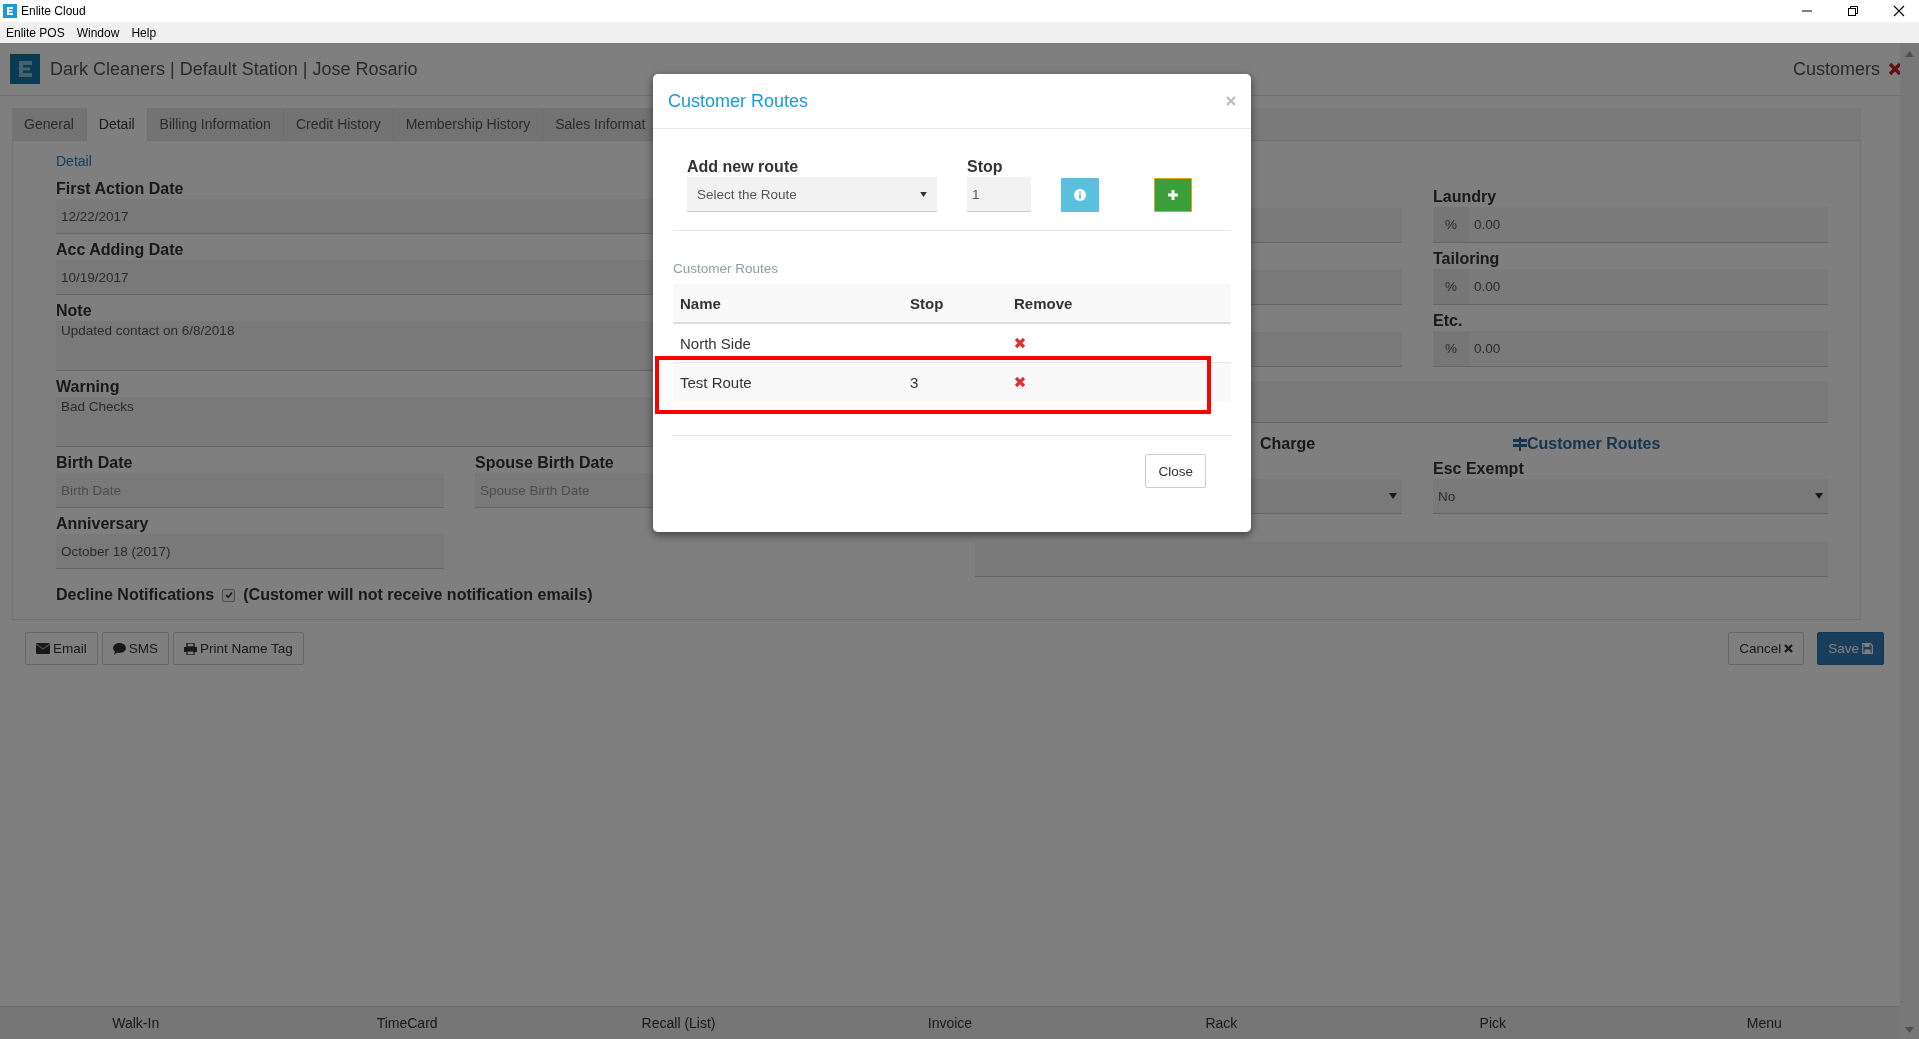  I want to click on menu-item: Help, so click(144, 32).